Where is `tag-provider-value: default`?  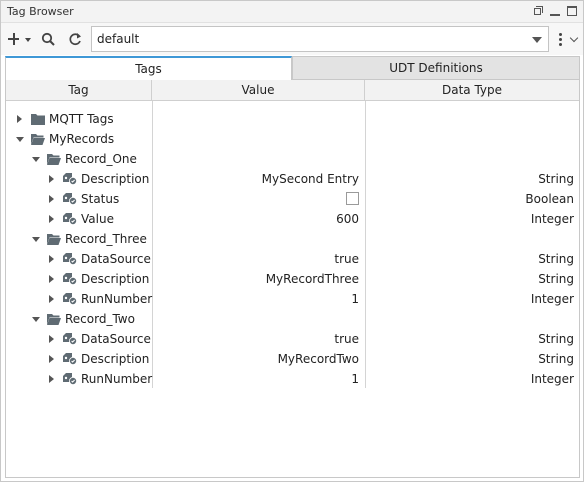 tag-provider-value: default is located at coordinates (118, 39).